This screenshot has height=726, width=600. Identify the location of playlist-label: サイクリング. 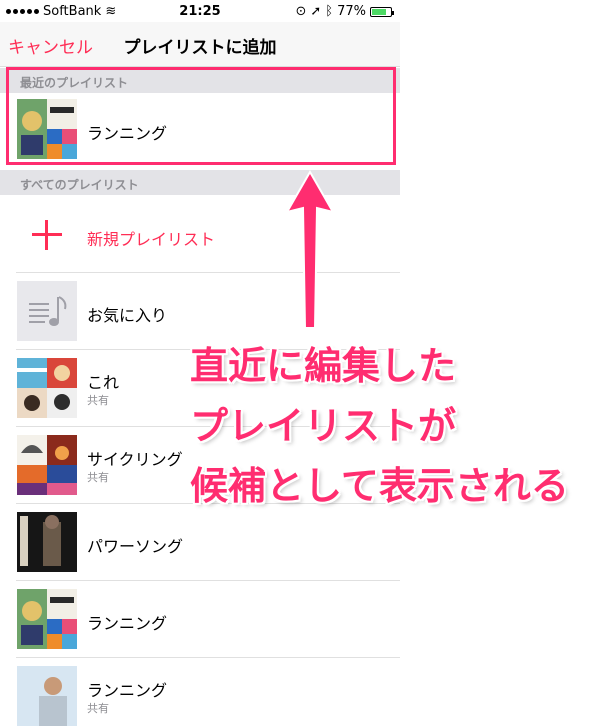
(135, 459).